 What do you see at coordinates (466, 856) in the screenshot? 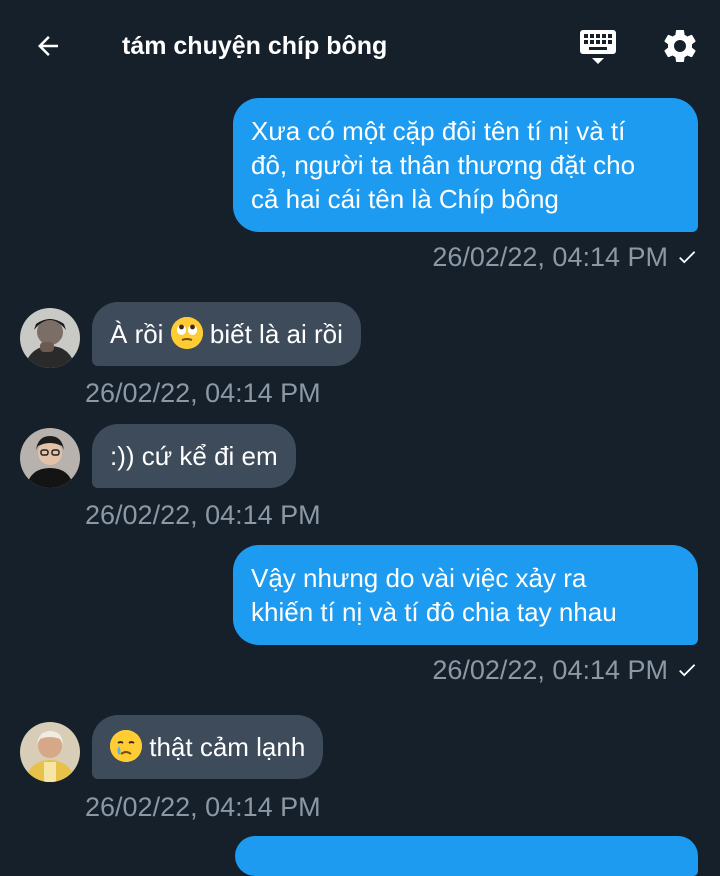
I see `outgoing-message-partial` at bounding box center [466, 856].